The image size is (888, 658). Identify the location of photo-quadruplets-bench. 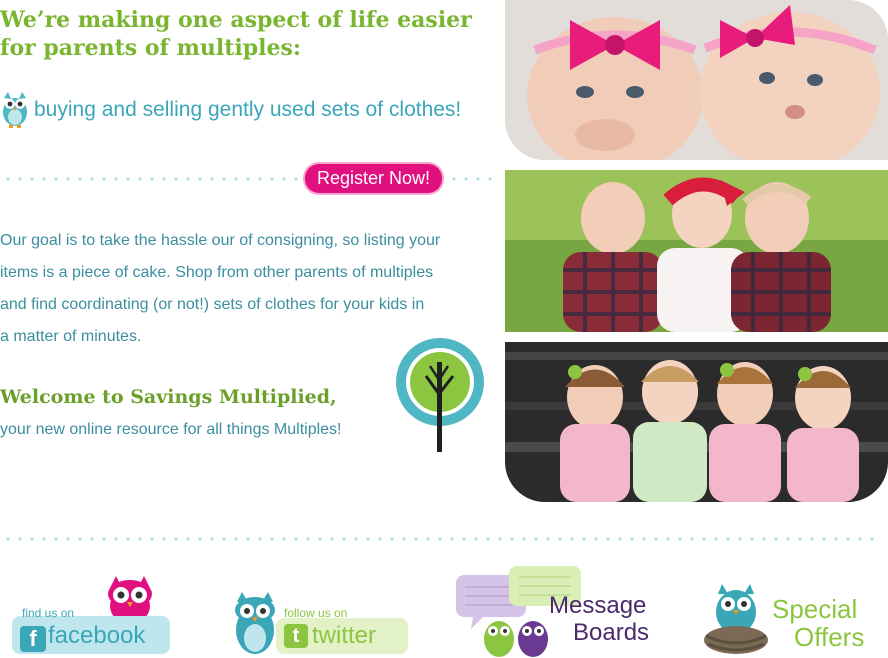
(696, 422).